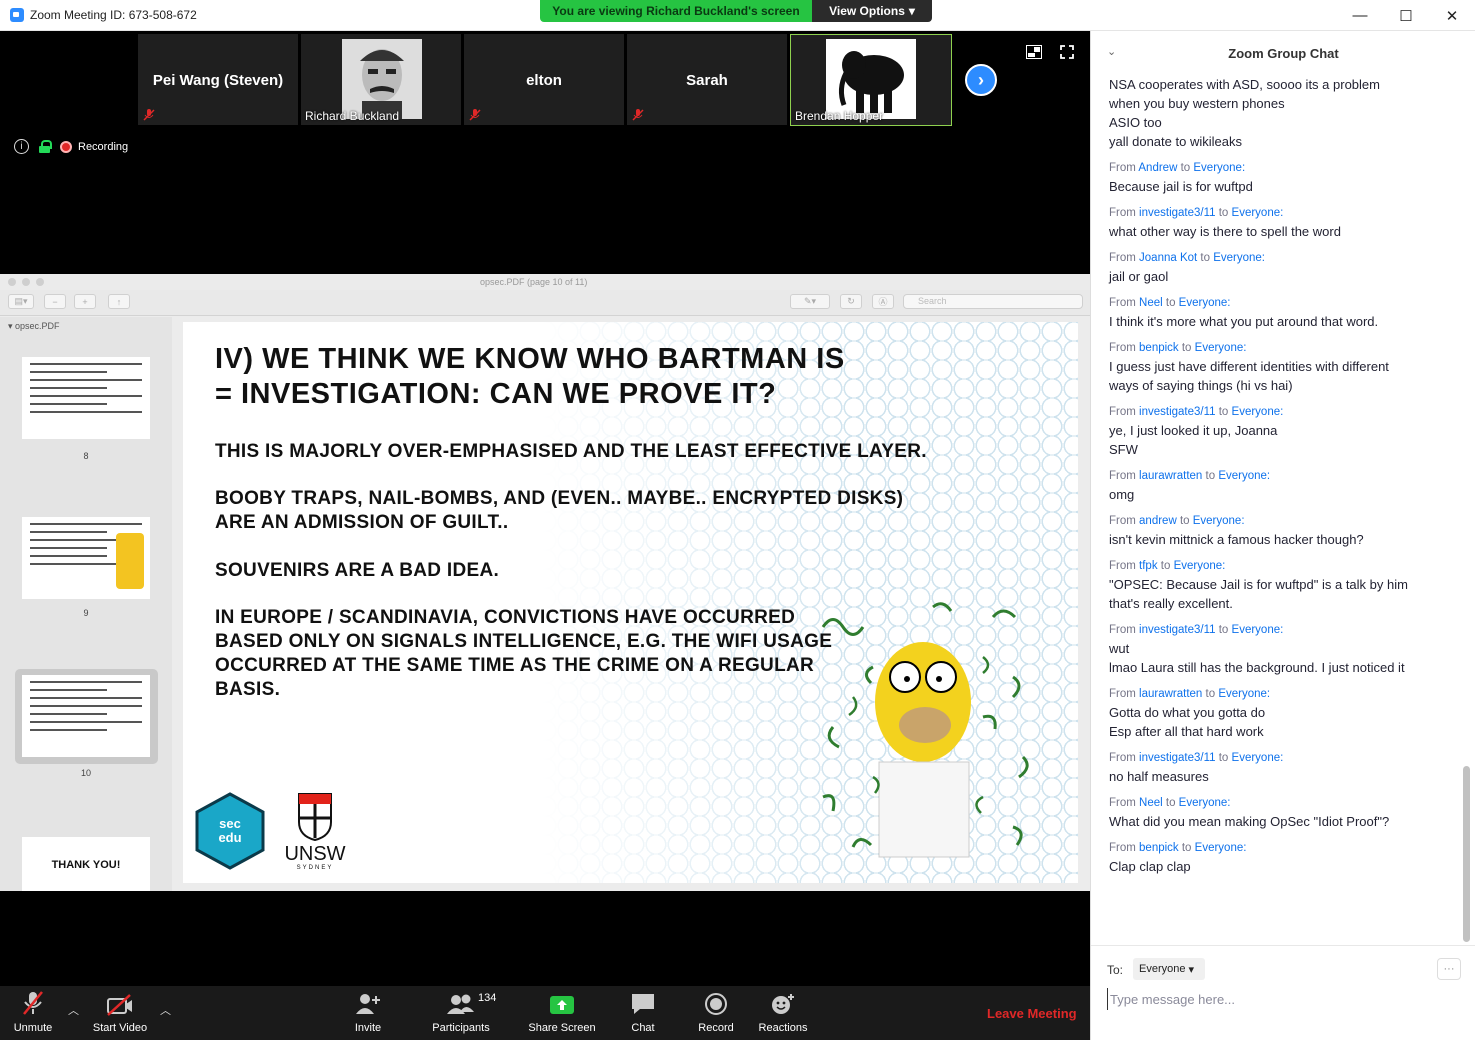  Describe the element at coordinates (544, 79) in the screenshot. I see `participant-tile: elton` at that location.